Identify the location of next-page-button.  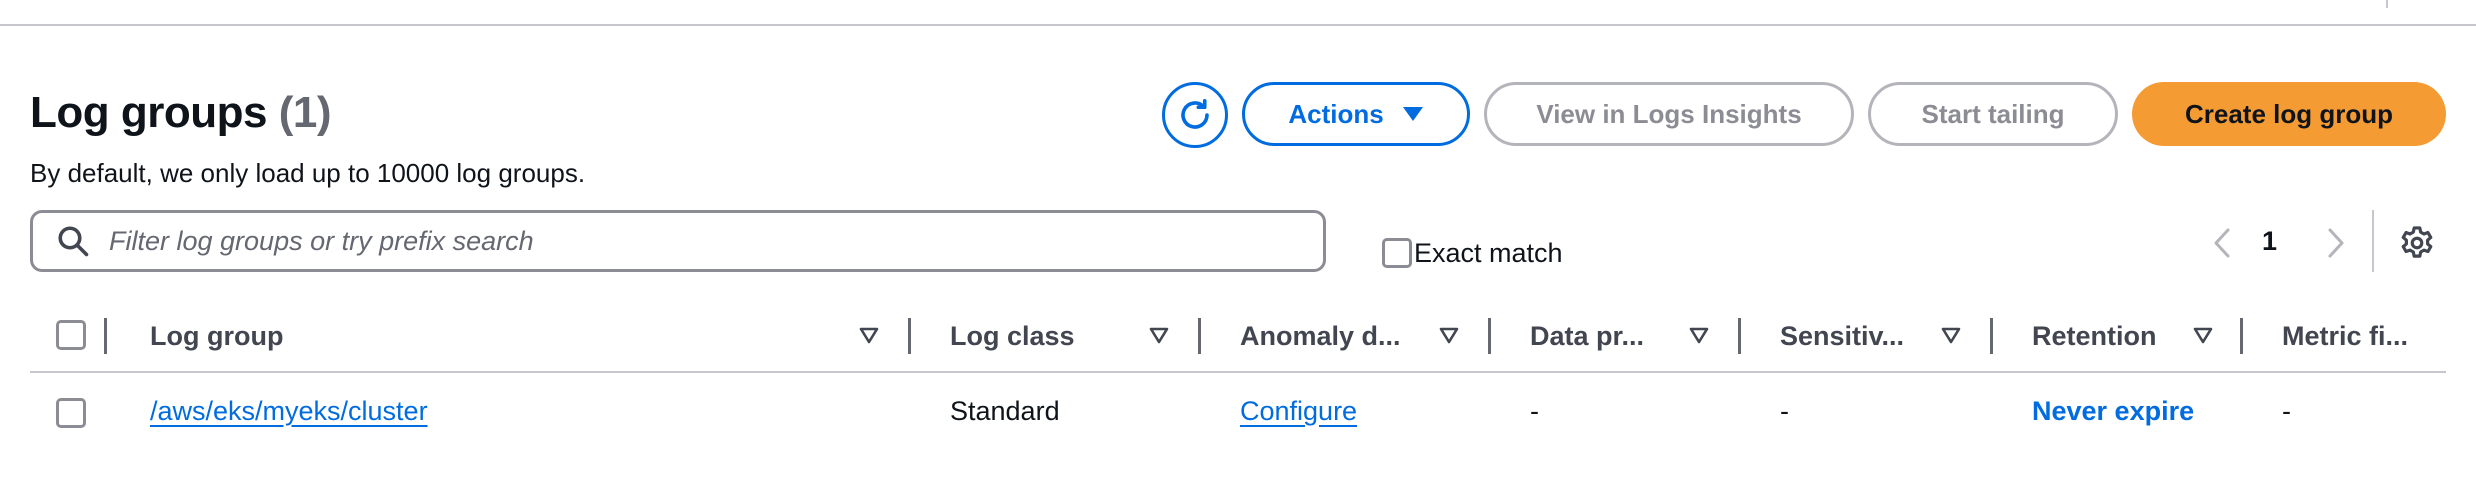
(2335, 243).